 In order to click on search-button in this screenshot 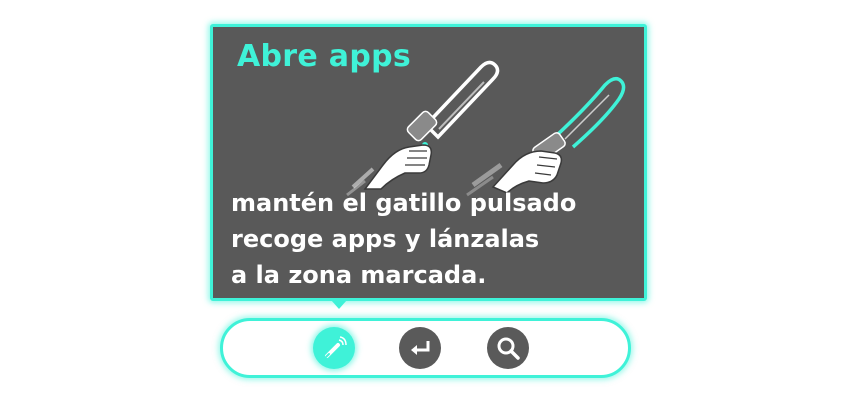, I will do `click(508, 348)`.